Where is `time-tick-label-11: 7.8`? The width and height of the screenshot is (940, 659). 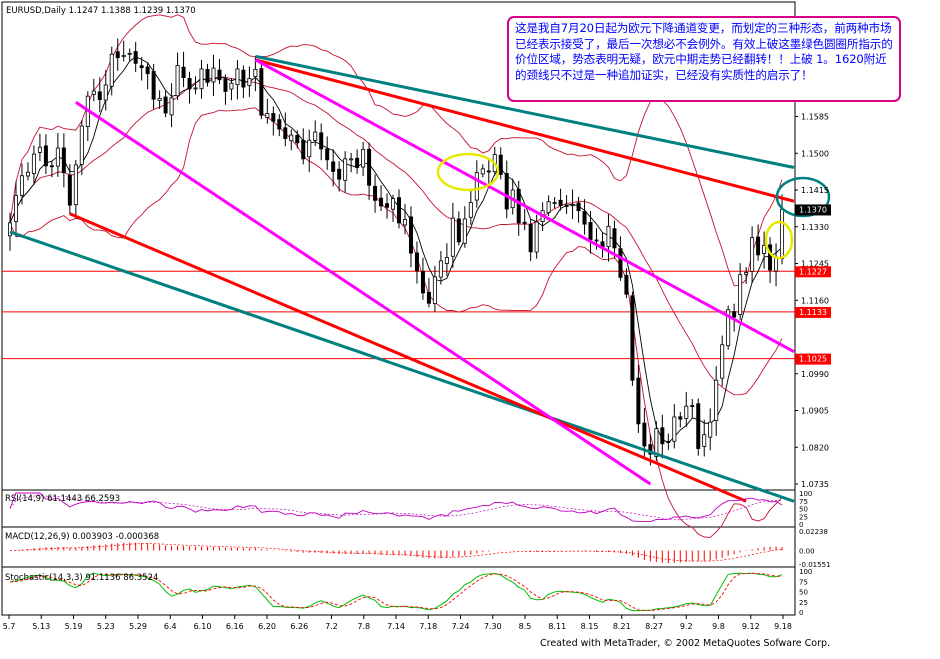
time-tick-label-11: 7.8 is located at coordinates (363, 626).